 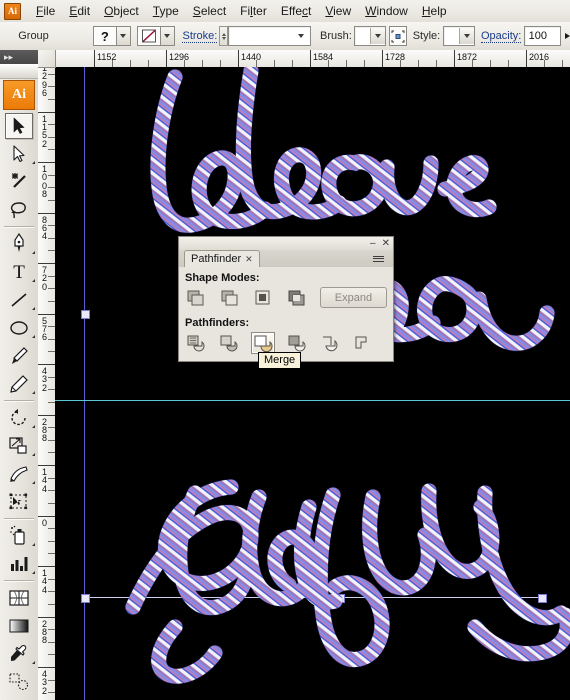 I want to click on tool-blend, so click(x=19, y=682).